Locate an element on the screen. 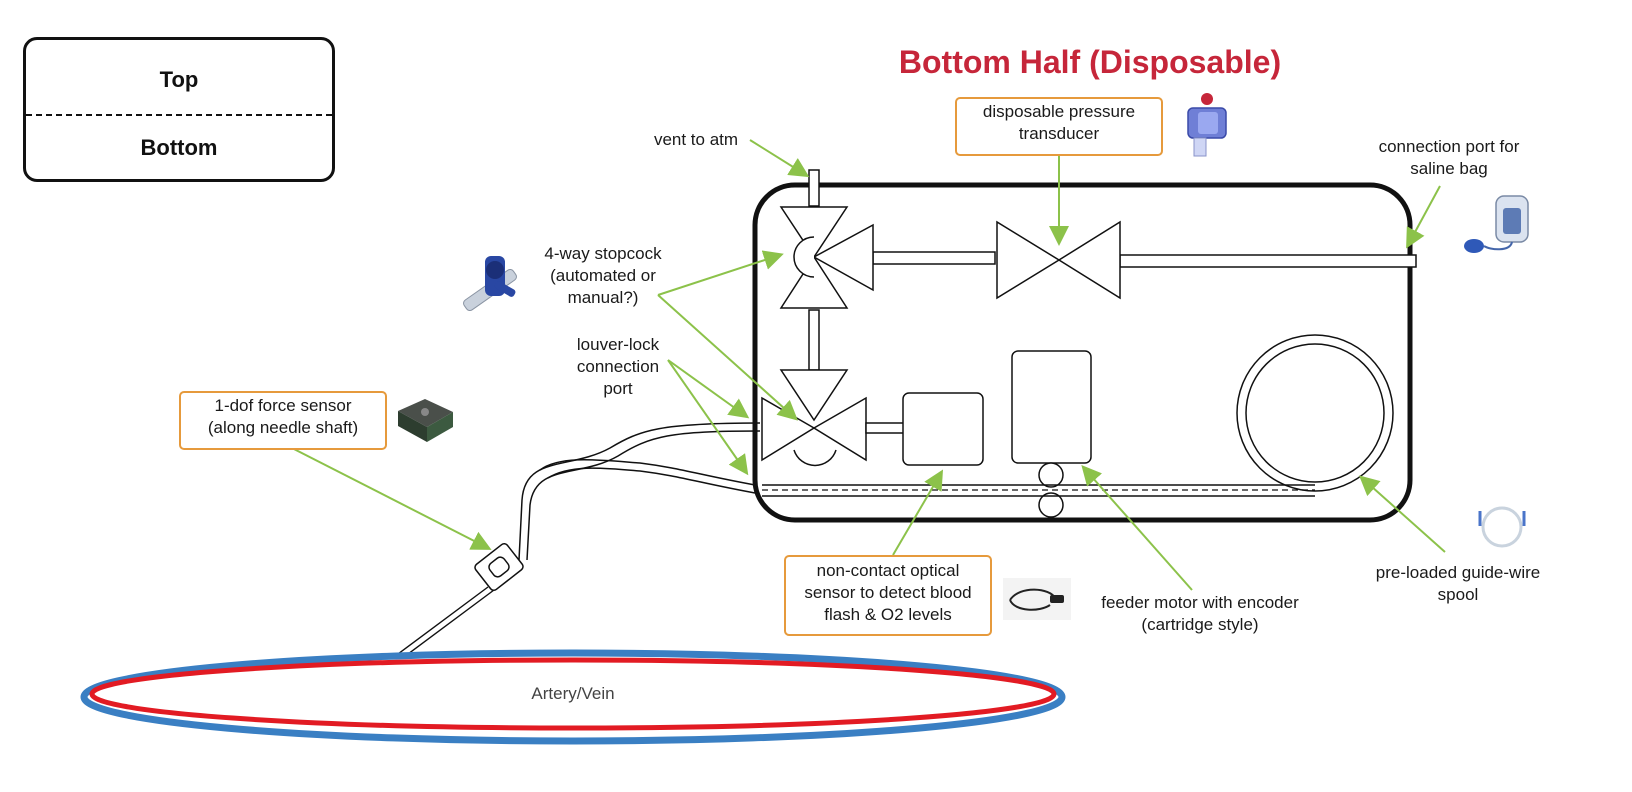 The width and height of the screenshot is (1632, 792). vent-tube is located at coordinates (814, 188).